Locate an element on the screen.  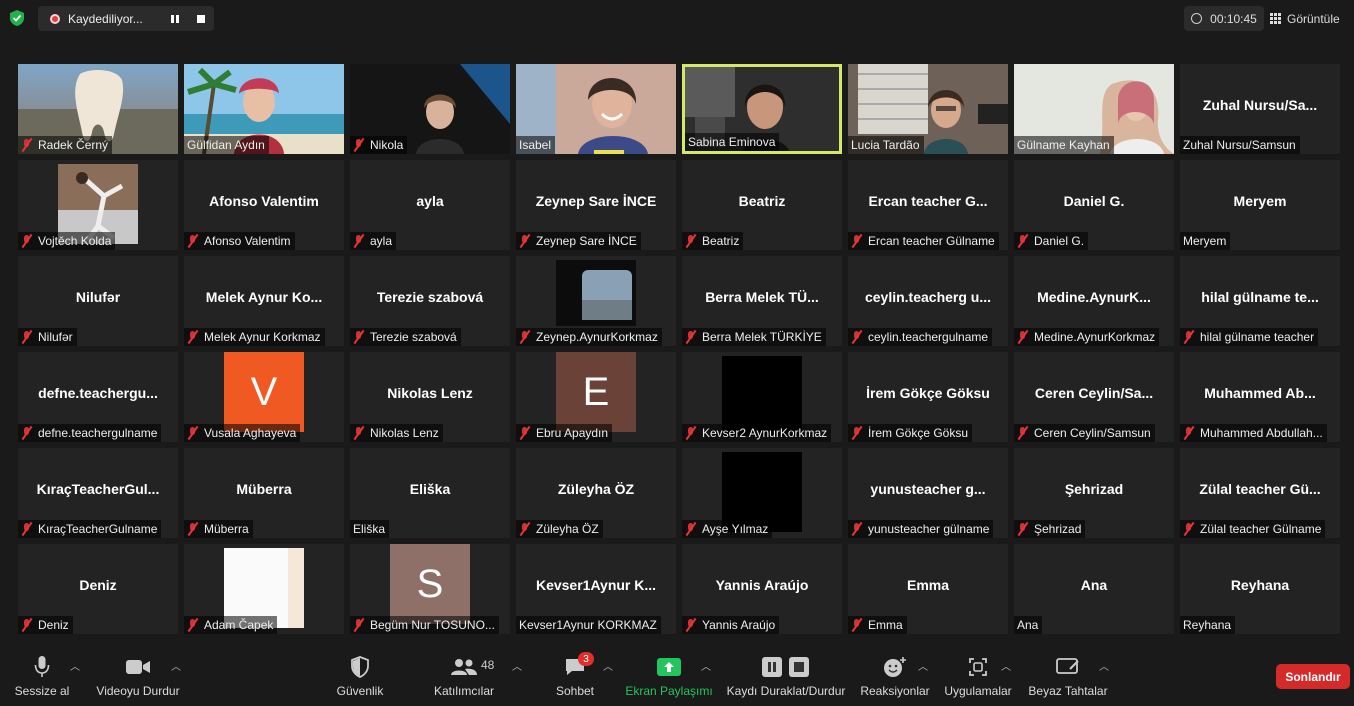
participant-tile: hilal gülname te... hilal gülname teacher is located at coordinates (1260, 301).